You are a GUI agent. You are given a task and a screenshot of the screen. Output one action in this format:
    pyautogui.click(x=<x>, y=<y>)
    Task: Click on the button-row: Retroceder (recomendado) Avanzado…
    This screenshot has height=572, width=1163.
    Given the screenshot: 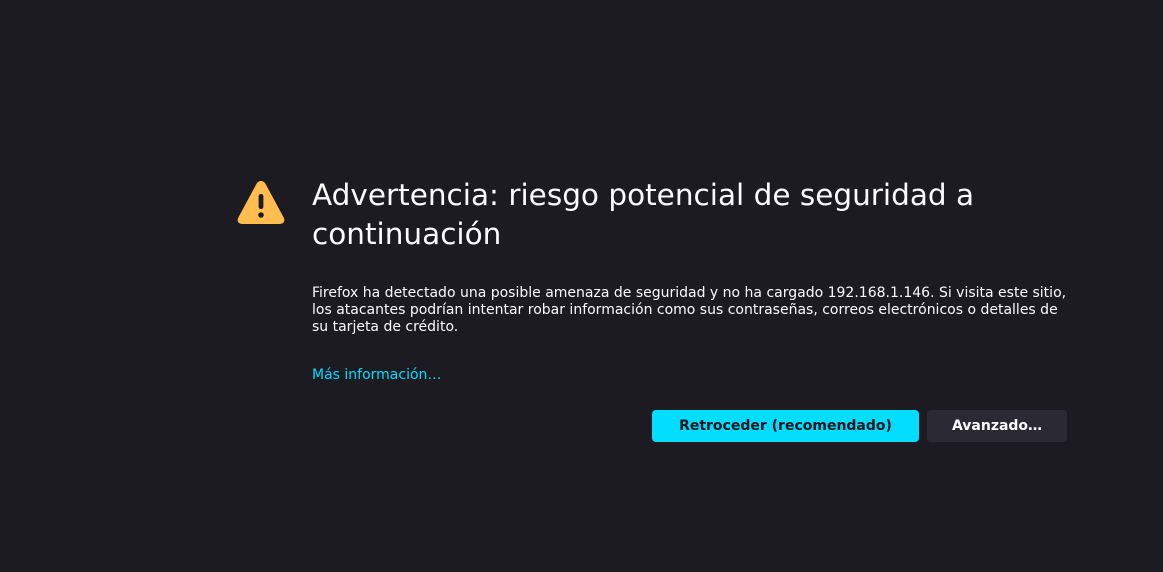 What is the action you would take?
    pyautogui.click(x=859, y=426)
    